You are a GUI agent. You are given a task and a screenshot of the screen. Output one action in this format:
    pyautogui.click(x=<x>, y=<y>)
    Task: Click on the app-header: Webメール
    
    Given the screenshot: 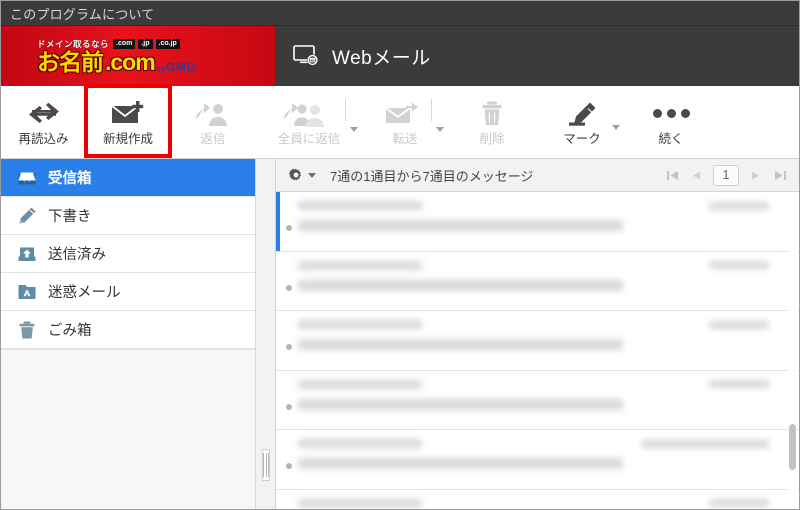 What is the action you would take?
    pyautogui.click(x=537, y=56)
    